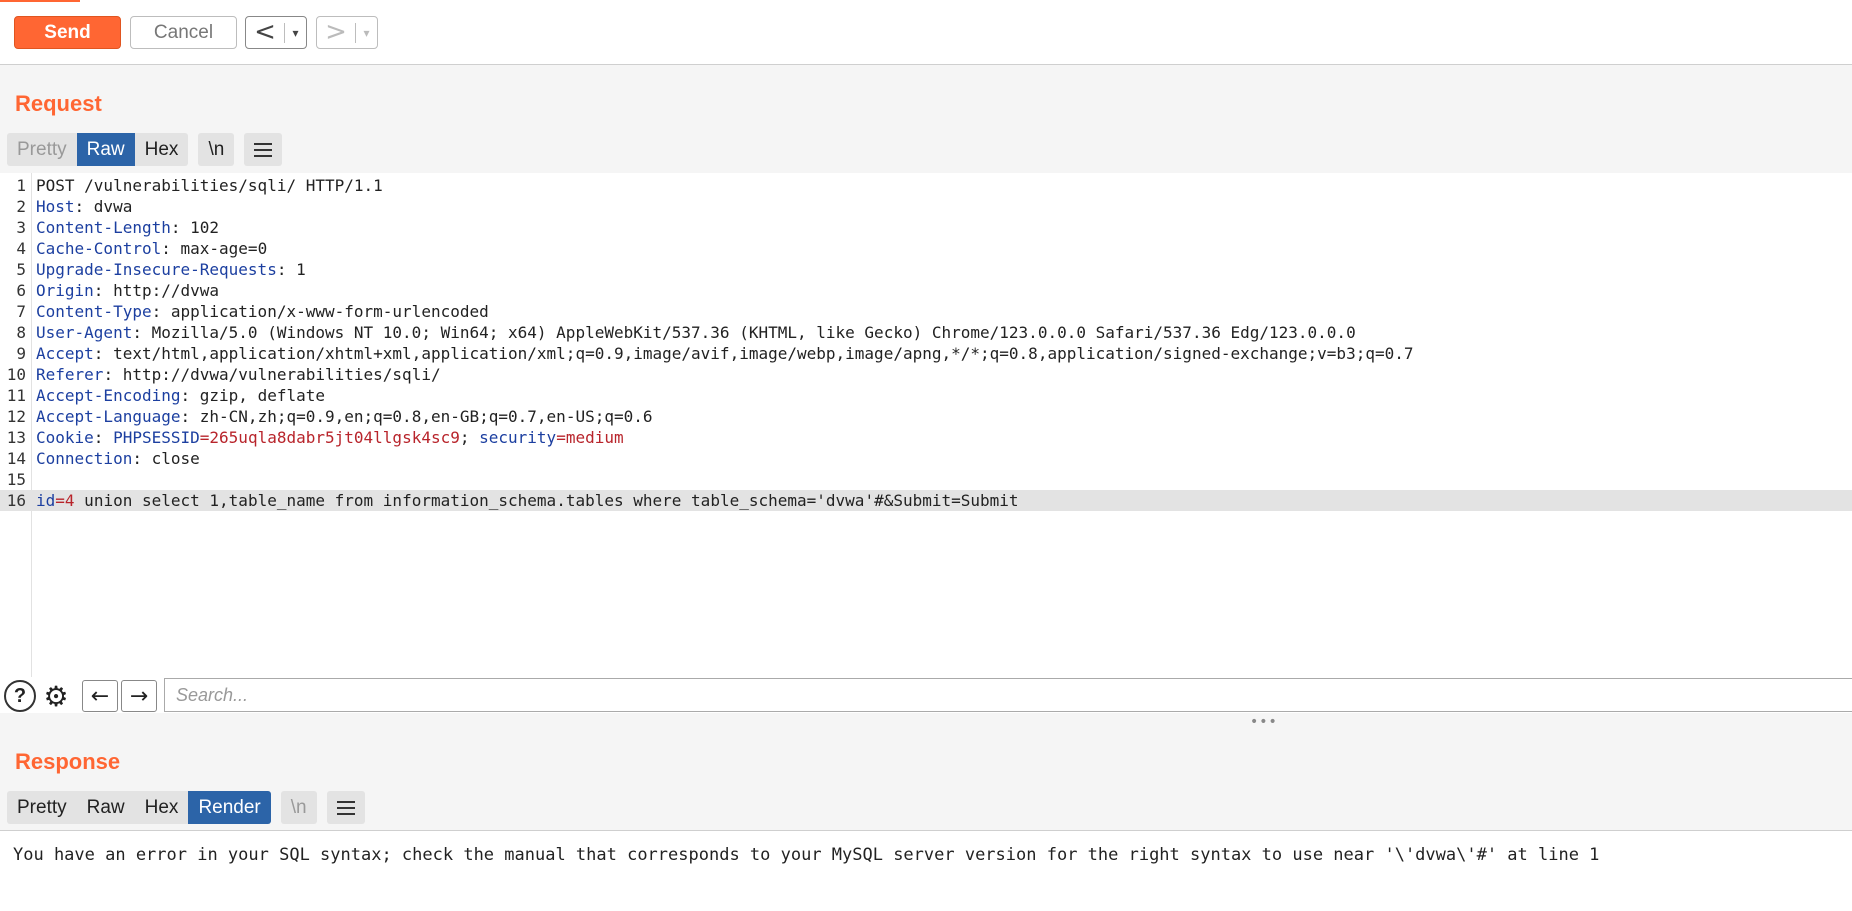 The width and height of the screenshot is (1852, 911). What do you see at coordinates (21, 227) in the screenshot?
I see `line-number: 3` at bounding box center [21, 227].